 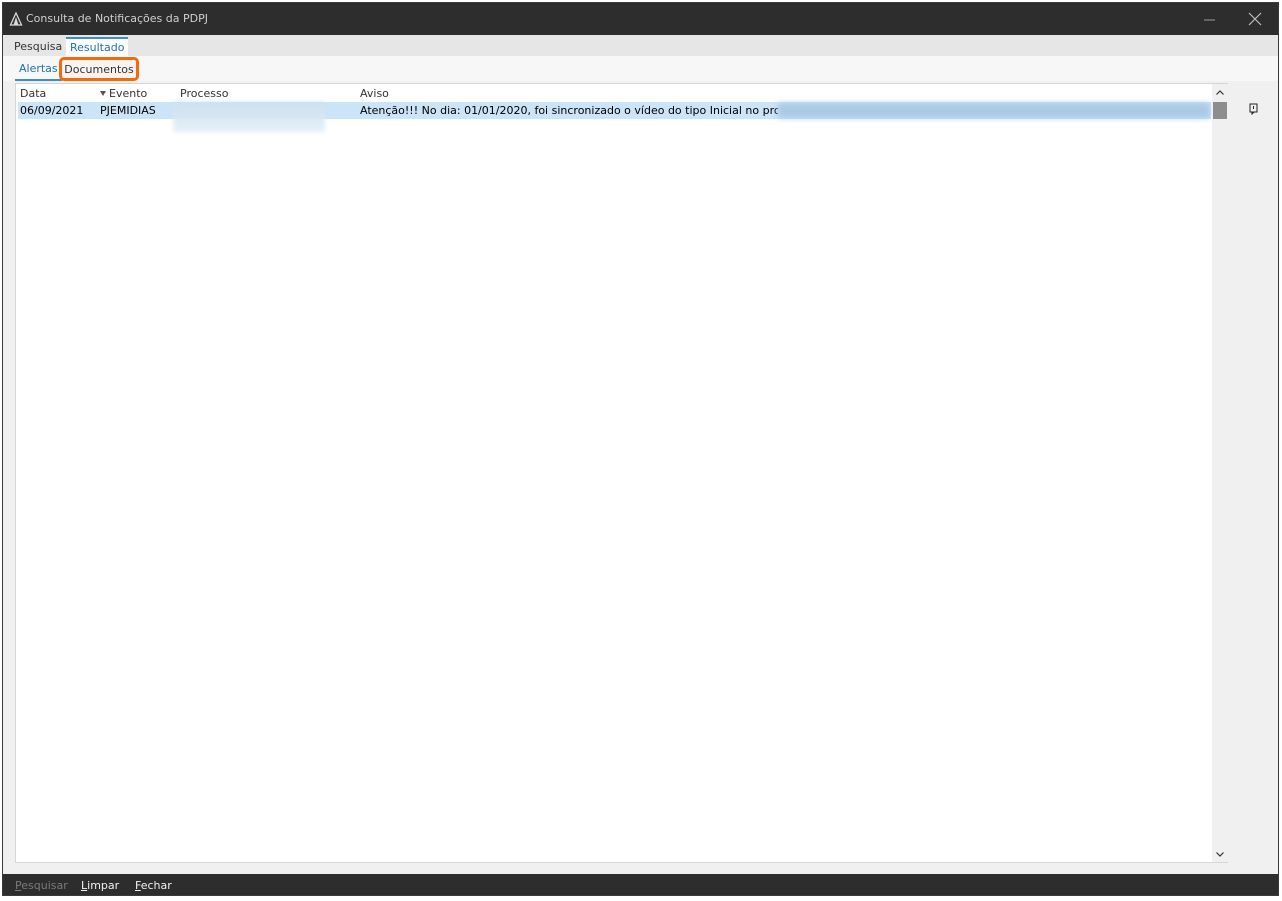 What do you see at coordinates (41, 885) in the screenshot?
I see `pesquisar-button: Pesquisar` at bounding box center [41, 885].